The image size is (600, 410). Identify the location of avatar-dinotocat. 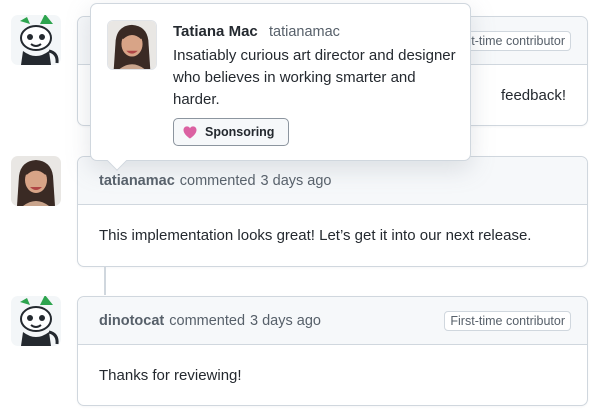
(36, 40).